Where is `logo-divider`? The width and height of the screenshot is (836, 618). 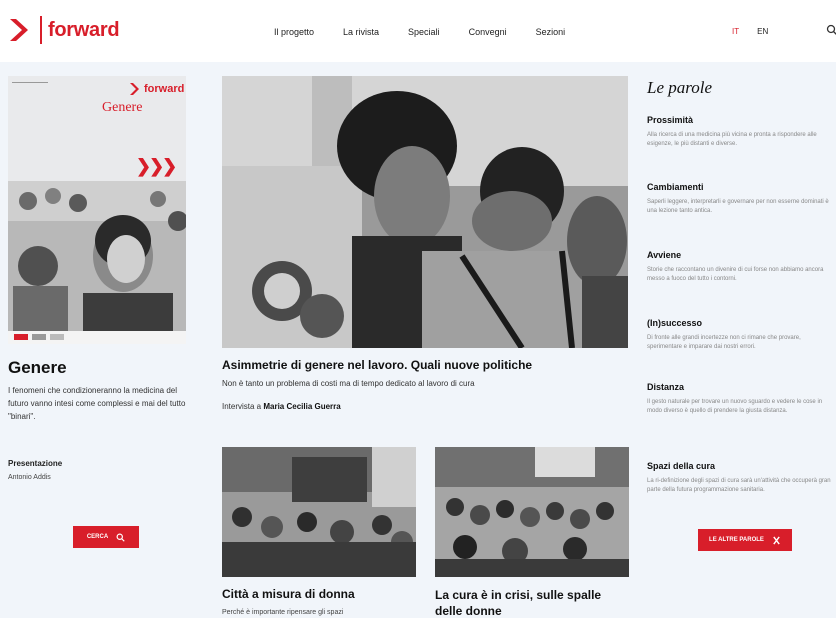
logo-divider is located at coordinates (41, 30).